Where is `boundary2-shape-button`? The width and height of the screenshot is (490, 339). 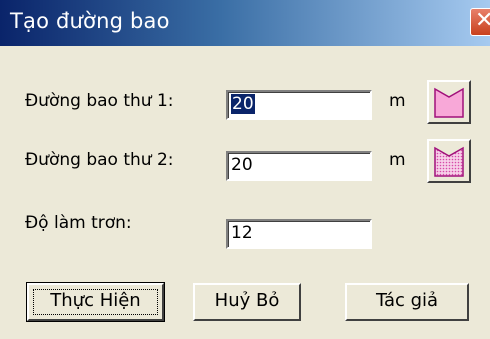
boundary2-shape-button is located at coordinates (449, 161).